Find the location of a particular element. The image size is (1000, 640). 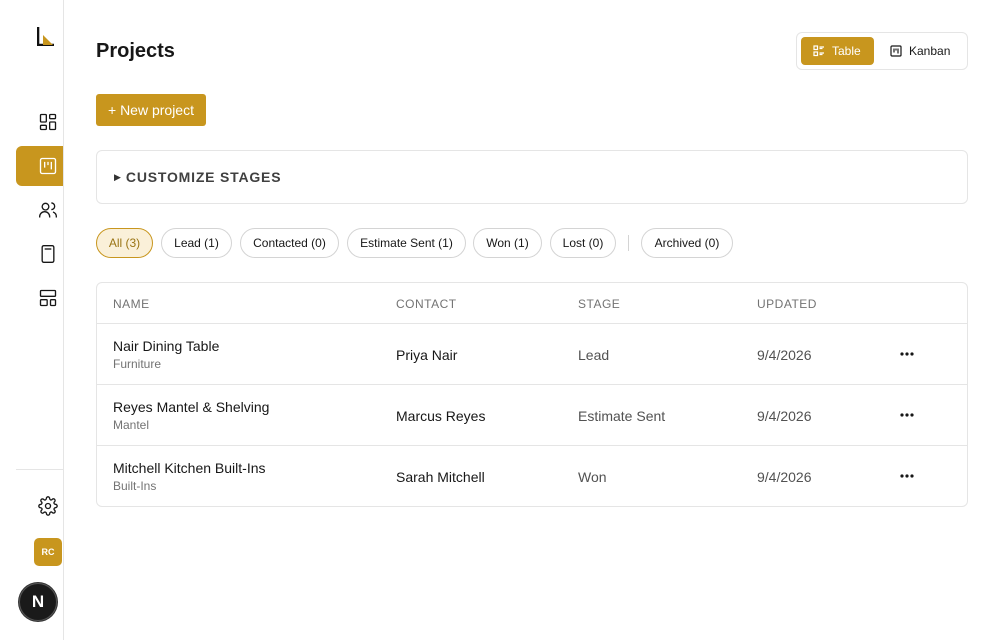

user-avatar: RC is located at coordinates (48, 552).